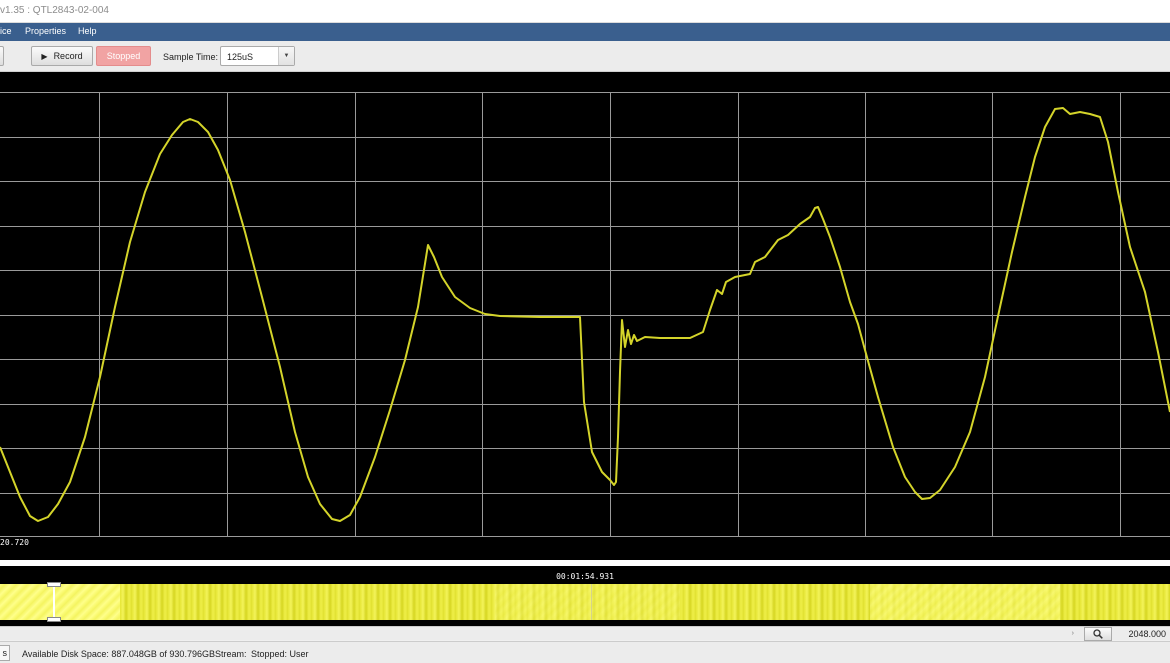 This screenshot has width=1170, height=663. I want to click on menu-device: ice, so click(6, 31).